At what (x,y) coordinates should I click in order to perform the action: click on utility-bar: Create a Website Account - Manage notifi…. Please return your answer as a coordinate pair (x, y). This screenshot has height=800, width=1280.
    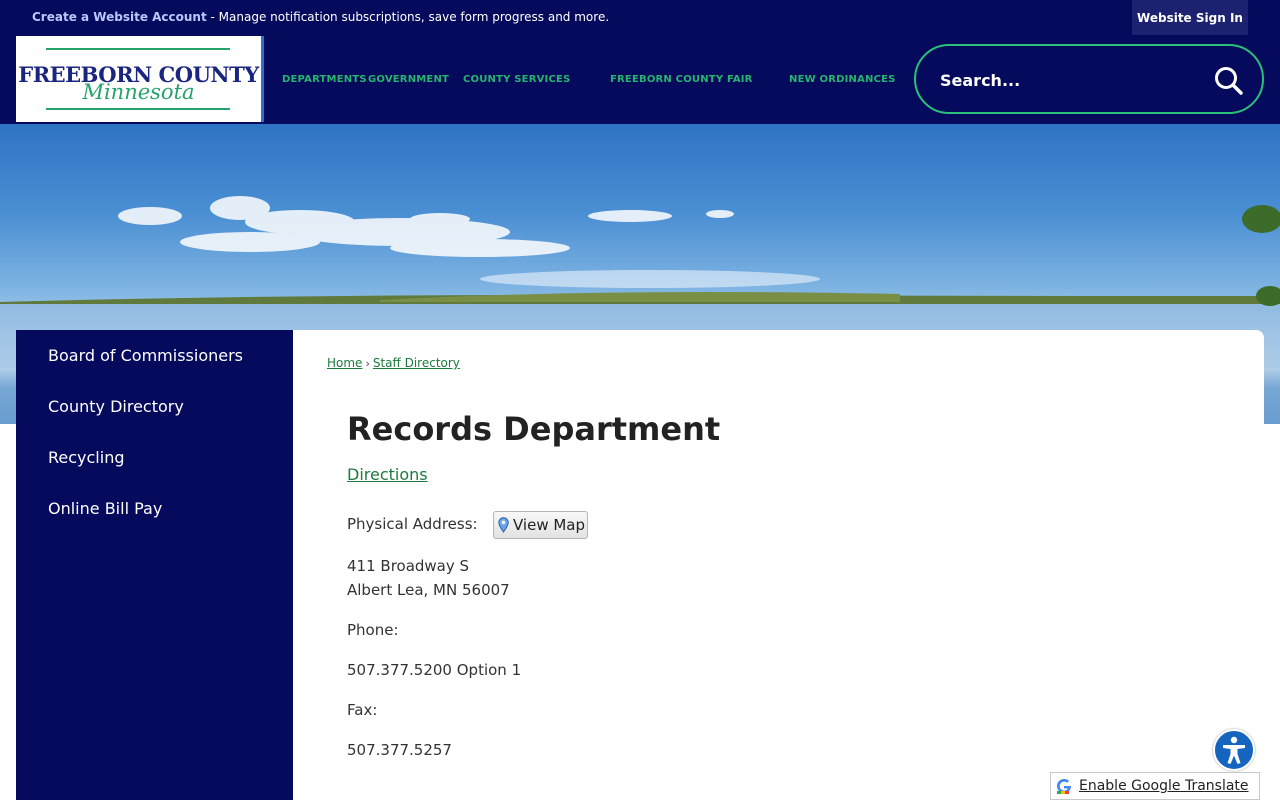
    Looking at the image, I should click on (640, 18).